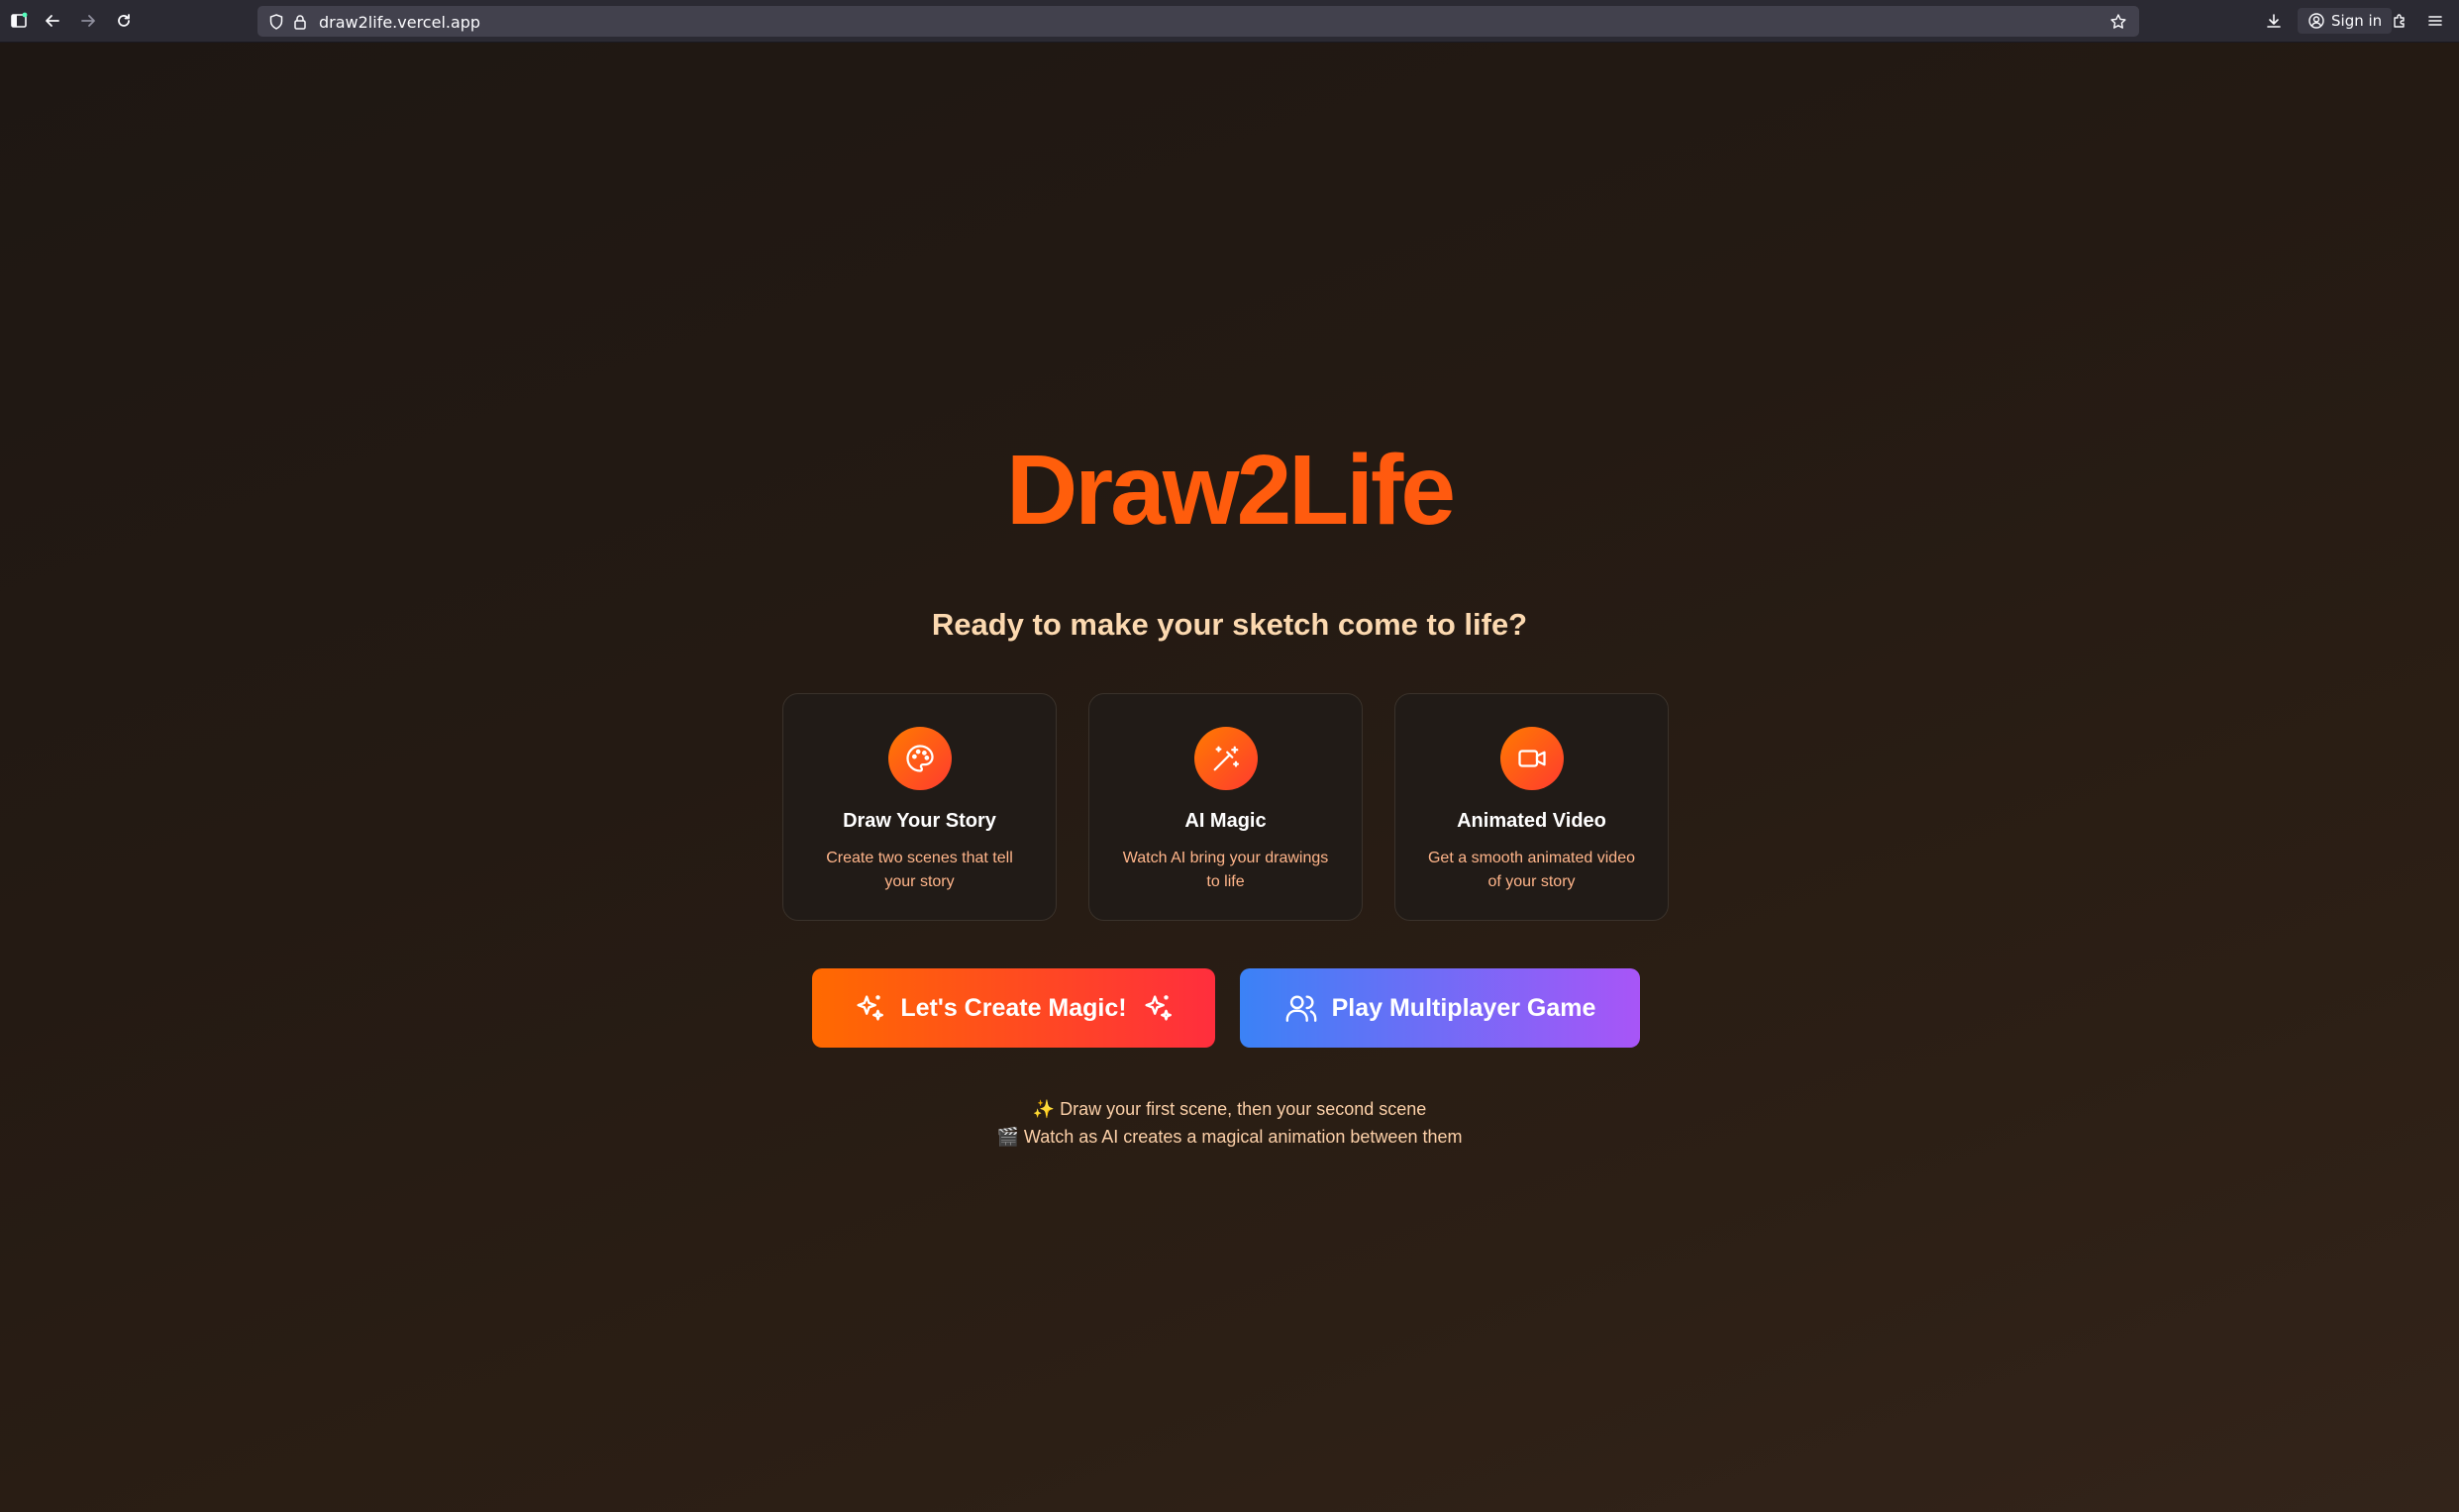  Describe the element at coordinates (2357, 21) in the screenshot. I see `sign-in-label: Sign in` at that location.